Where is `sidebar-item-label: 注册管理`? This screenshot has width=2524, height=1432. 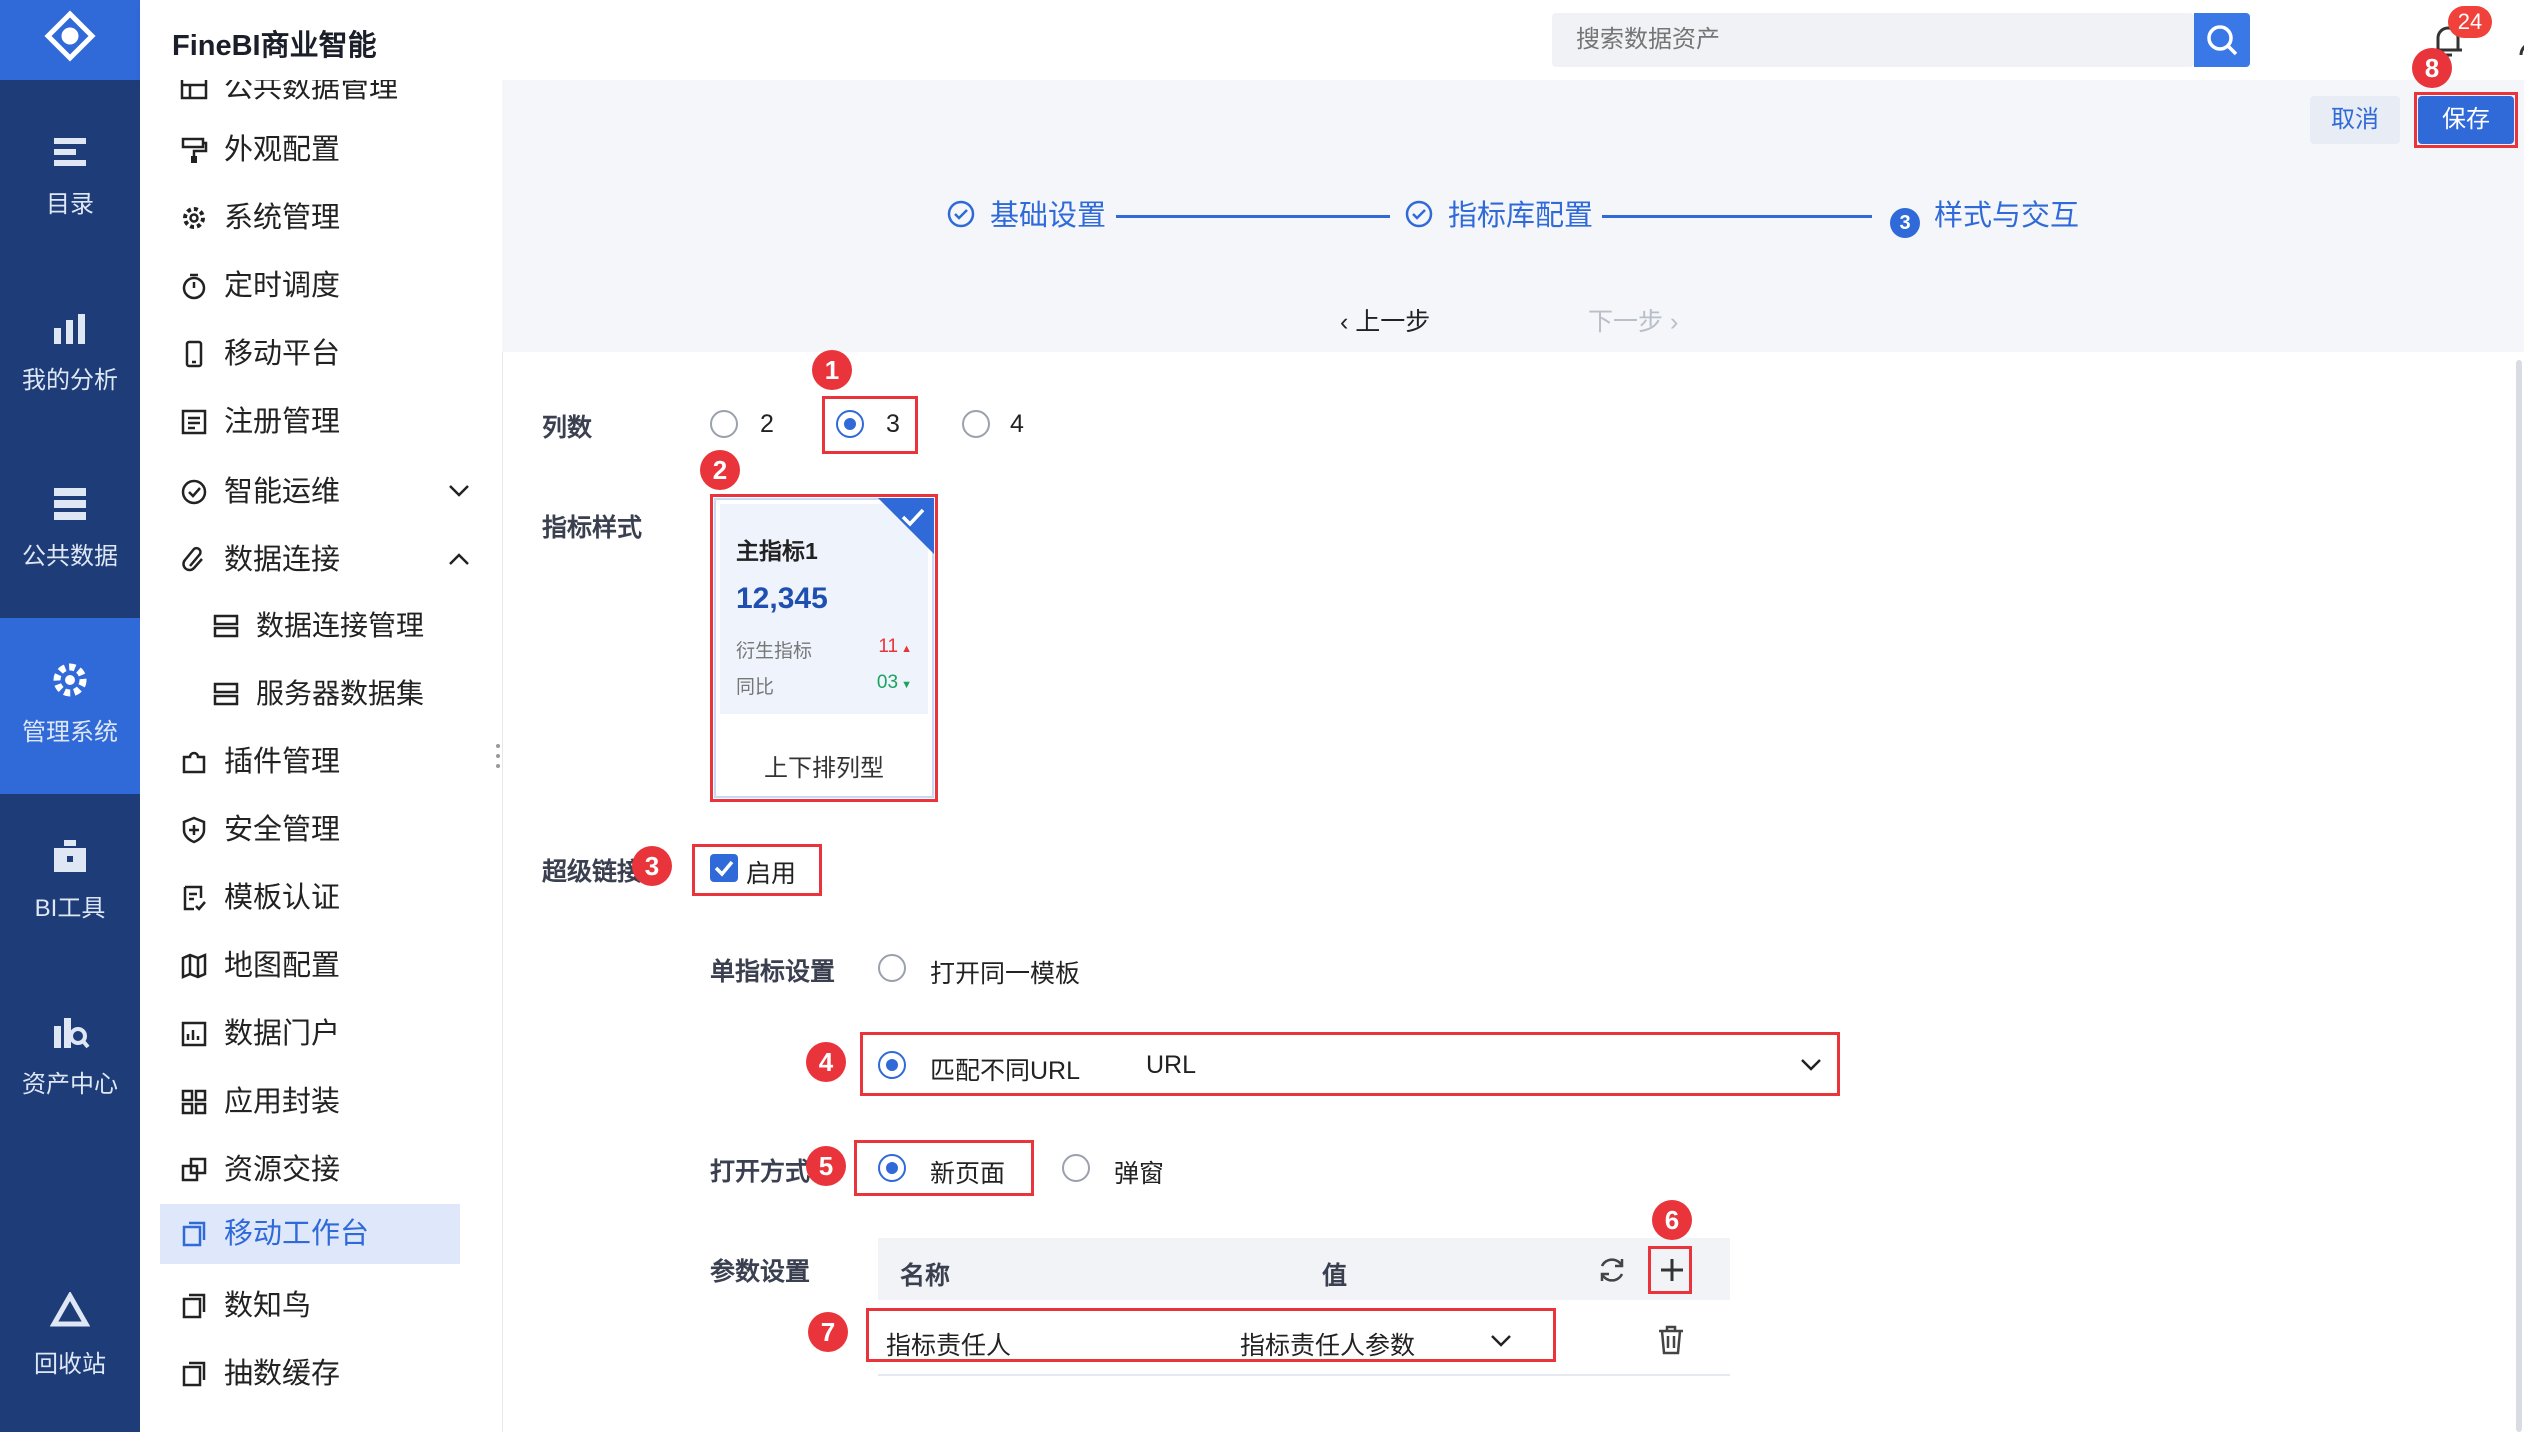 sidebar-item-label: 注册管理 is located at coordinates (282, 422).